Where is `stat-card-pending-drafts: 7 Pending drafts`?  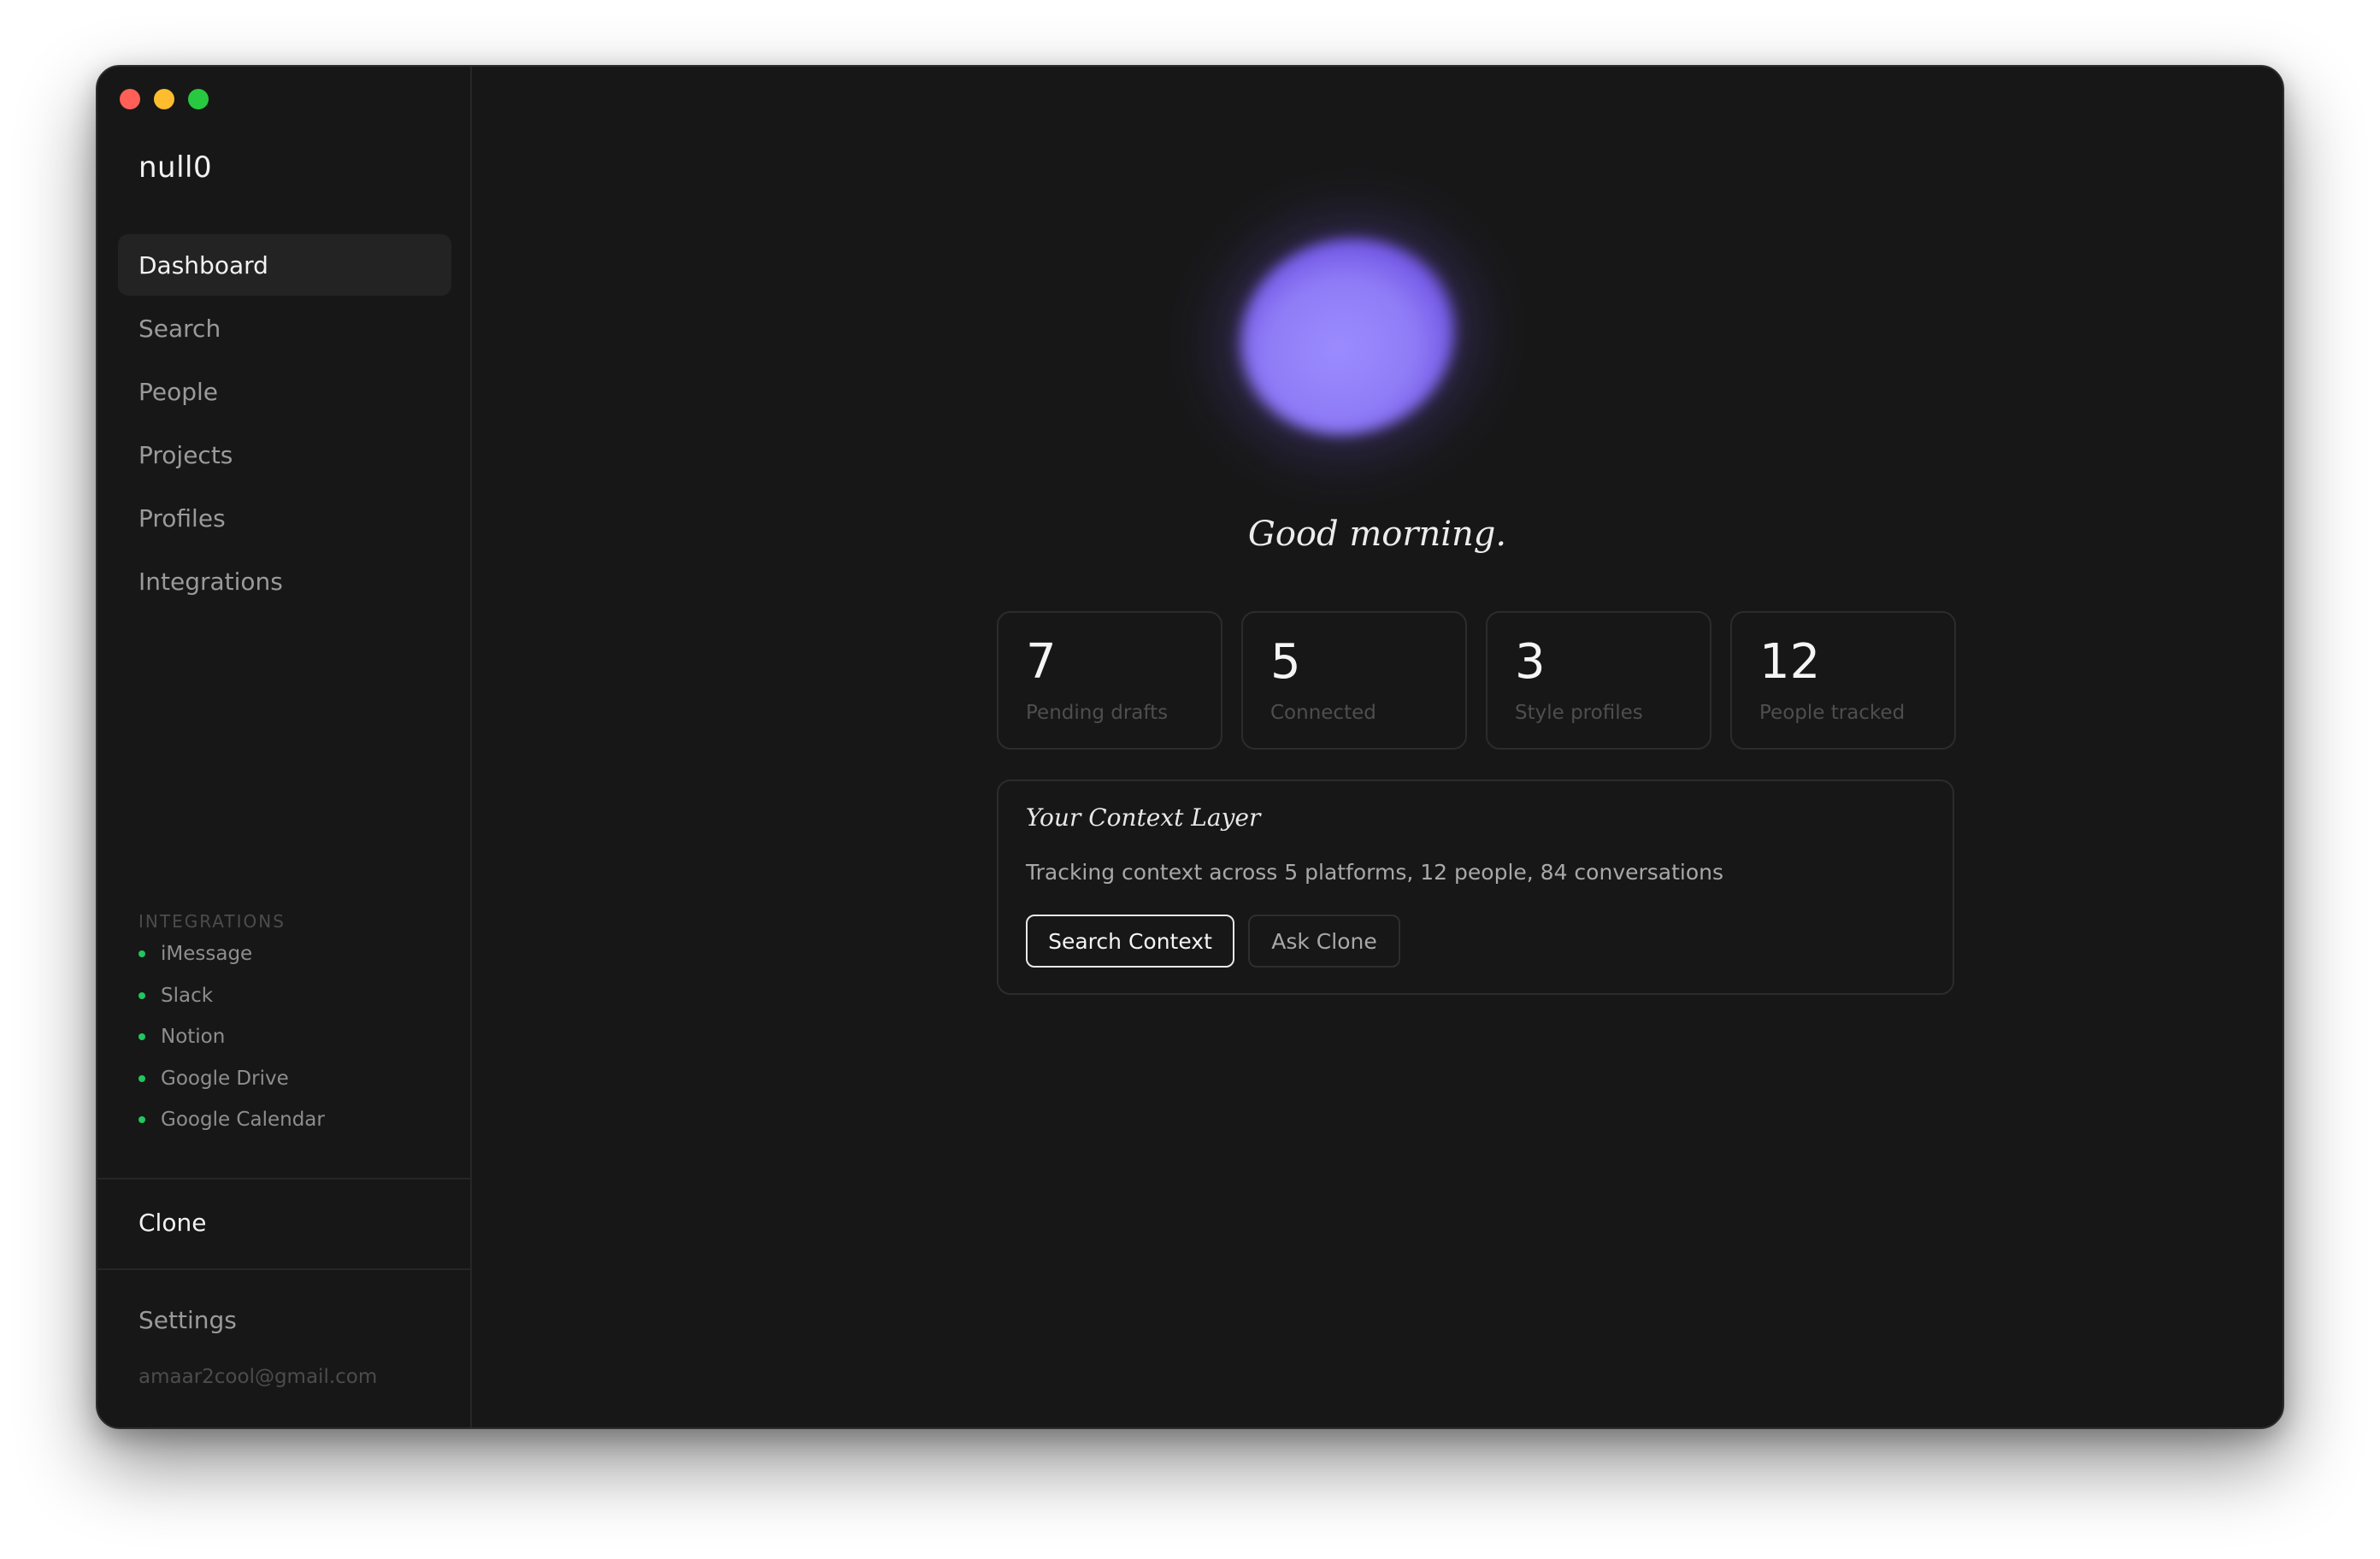
stat-card-pending-drafts: 7 Pending drafts is located at coordinates (1110, 681).